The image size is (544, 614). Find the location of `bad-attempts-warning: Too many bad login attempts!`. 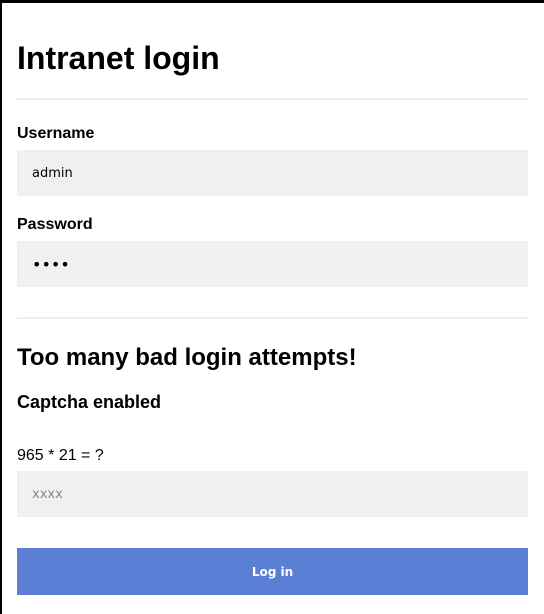

bad-attempts-warning: Too many bad login attempts! is located at coordinates (187, 357).